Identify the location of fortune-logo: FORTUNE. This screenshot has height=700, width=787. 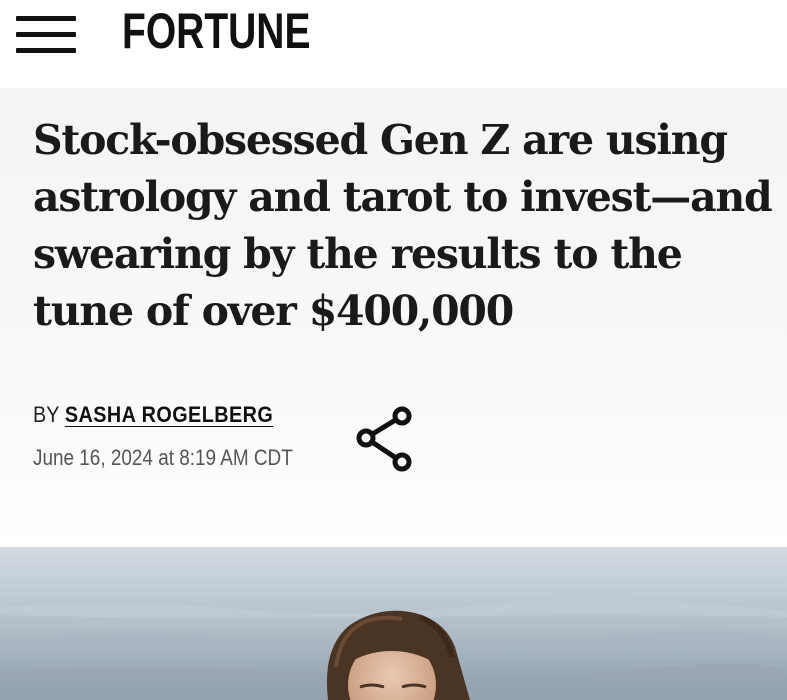
(216, 31).